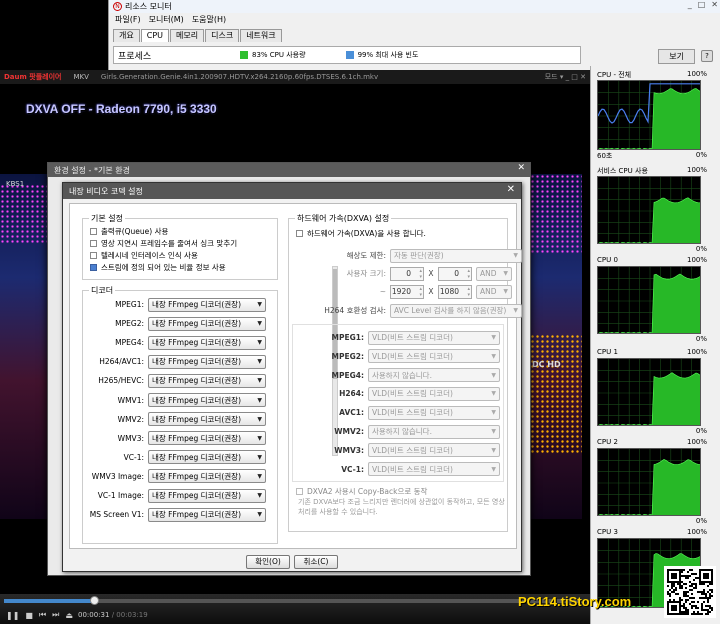 The height and width of the screenshot is (624, 720). I want to click on cpu-graph-time: 60초, so click(605, 156).